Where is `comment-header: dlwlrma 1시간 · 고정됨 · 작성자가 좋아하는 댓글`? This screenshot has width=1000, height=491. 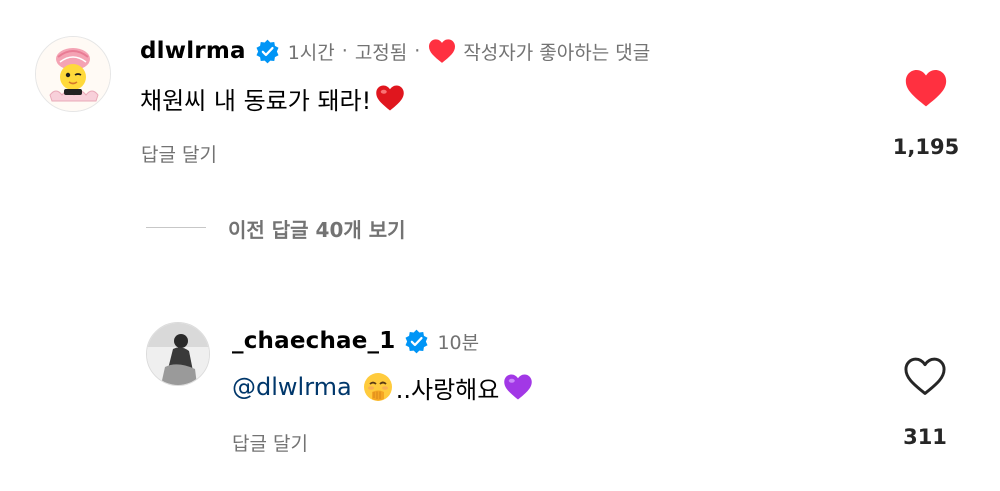 comment-header: dlwlrma 1시간 · 고정됨 · 작성자가 좋아하는 댓글 is located at coordinates (395, 51).